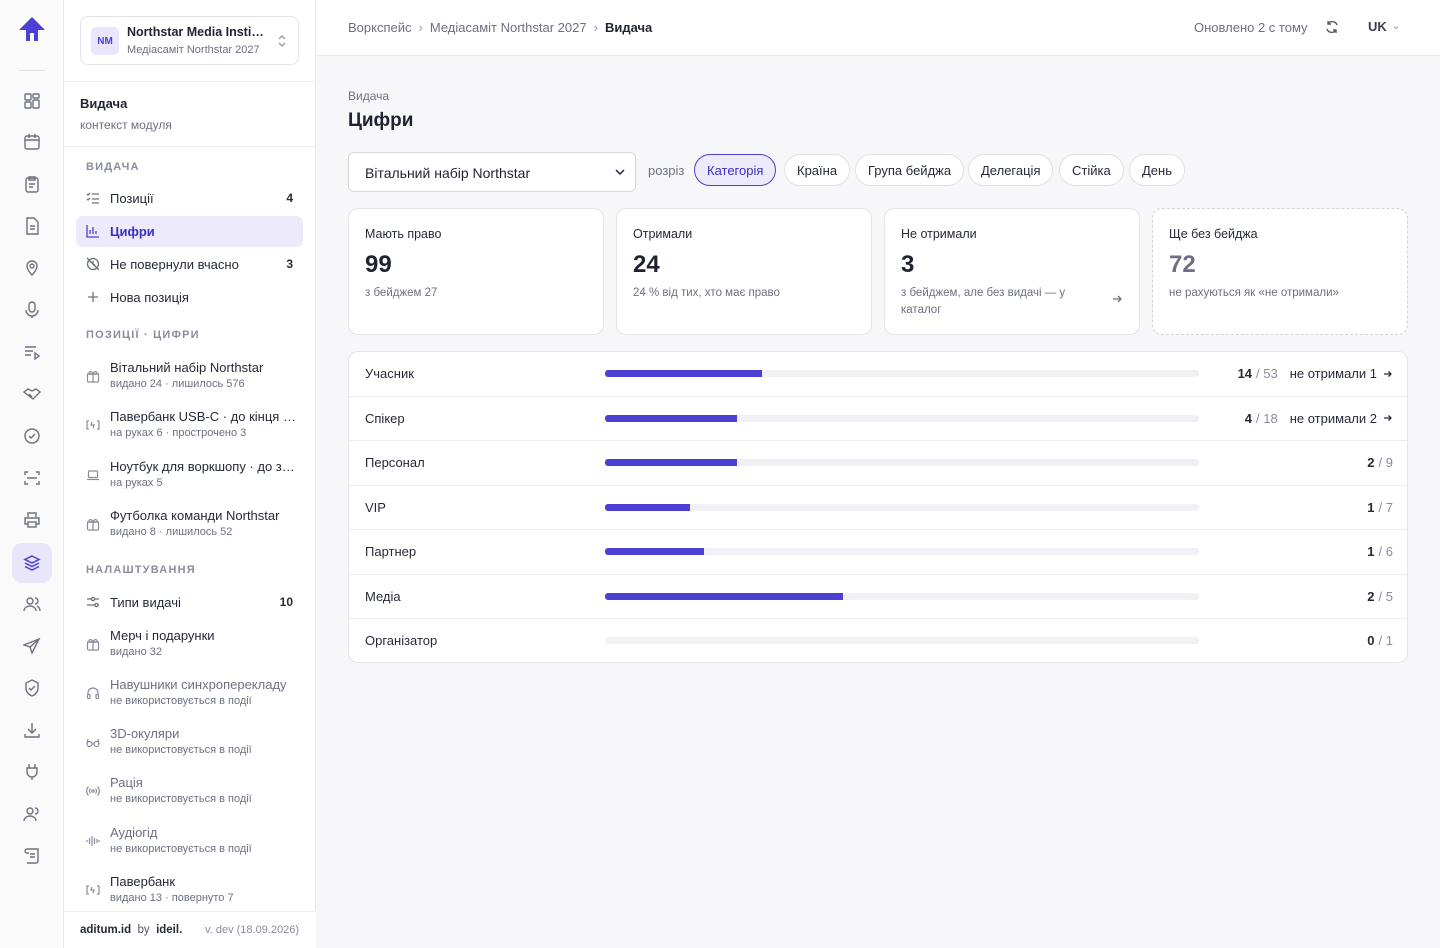 The height and width of the screenshot is (948, 1440). What do you see at coordinates (32, 101) in the screenshot?
I see `dashboard-icon` at bounding box center [32, 101].